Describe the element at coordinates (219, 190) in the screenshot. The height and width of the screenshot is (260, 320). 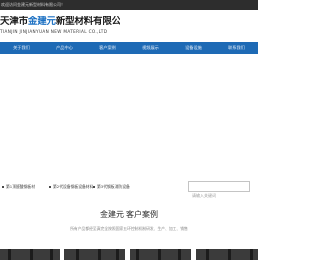
I see `search-box` at that location.